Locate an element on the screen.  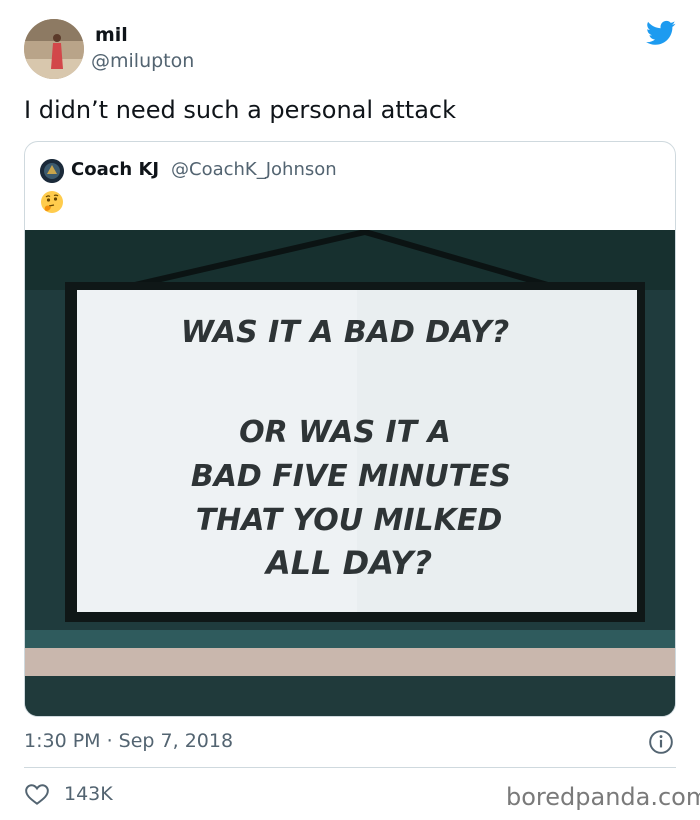
watermark: boredpanda.com is located at coordinates (603, 797).